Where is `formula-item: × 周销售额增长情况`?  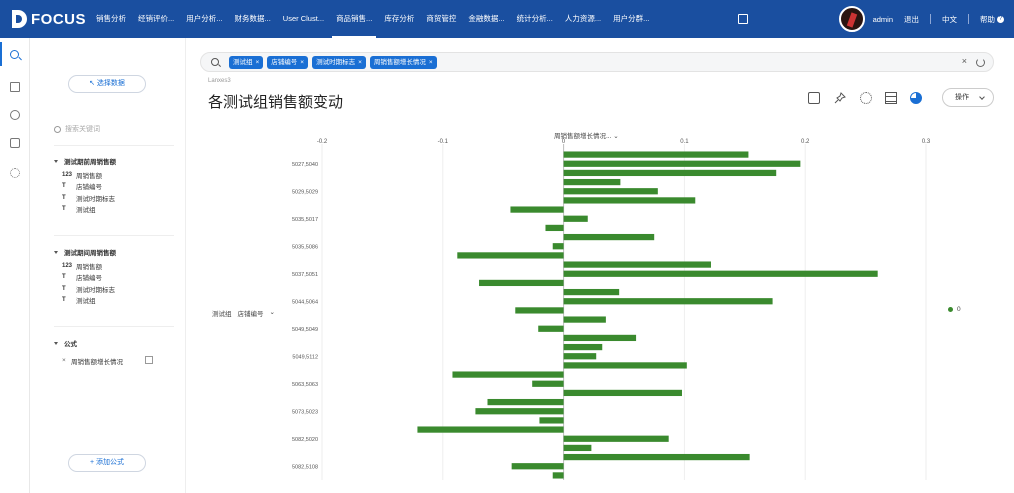
formula-item: × 周销售额增长情况 is located at coordinates (88, 361).